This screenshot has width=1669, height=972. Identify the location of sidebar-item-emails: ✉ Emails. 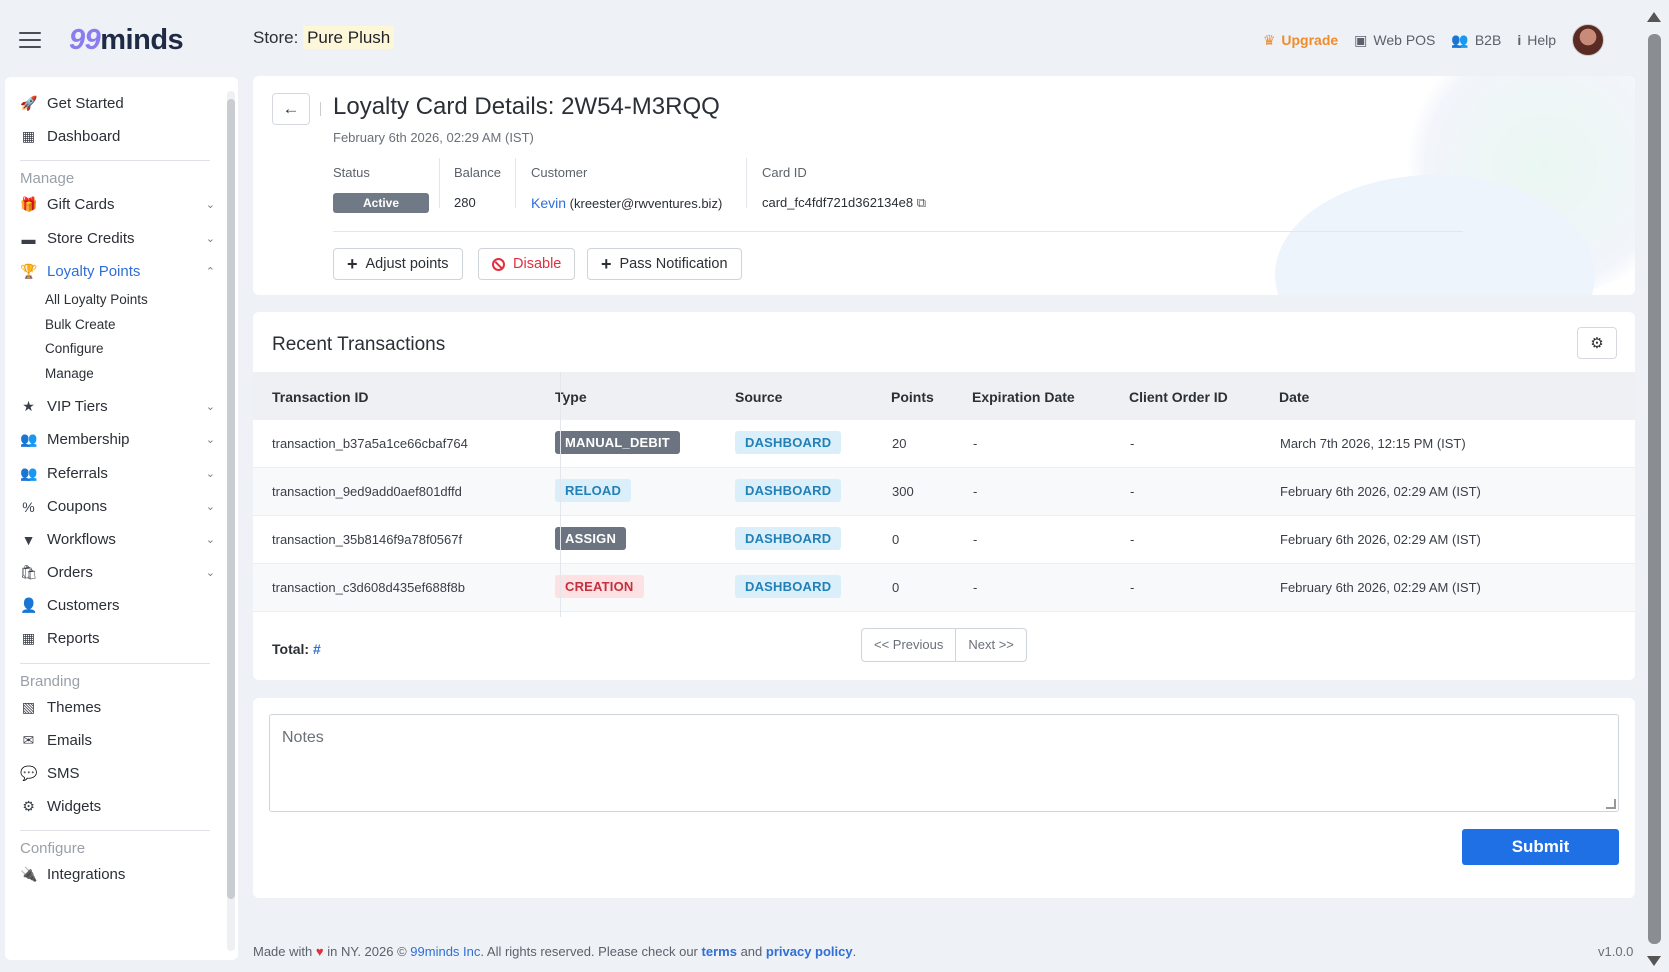
(117, 740).